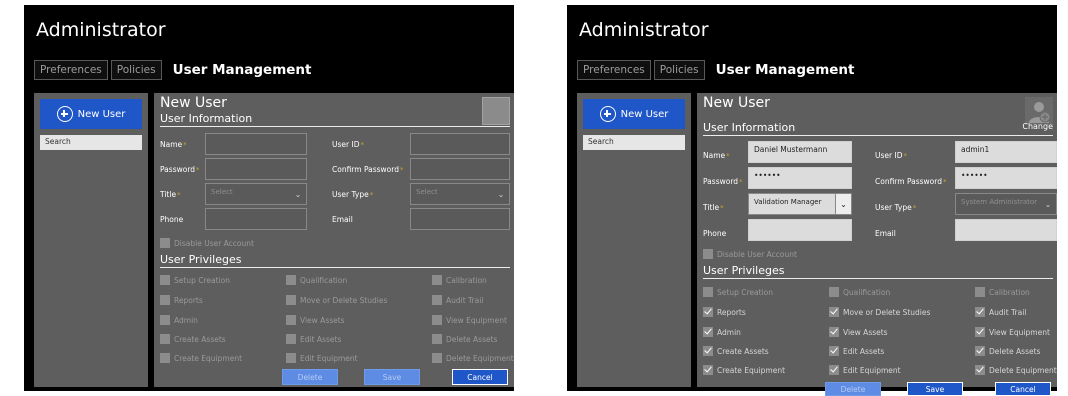 Image resolution: width=1068 pixels, height=396 pixels. I want to click on name-input: Daniel Mustermann, so click(800, 152).